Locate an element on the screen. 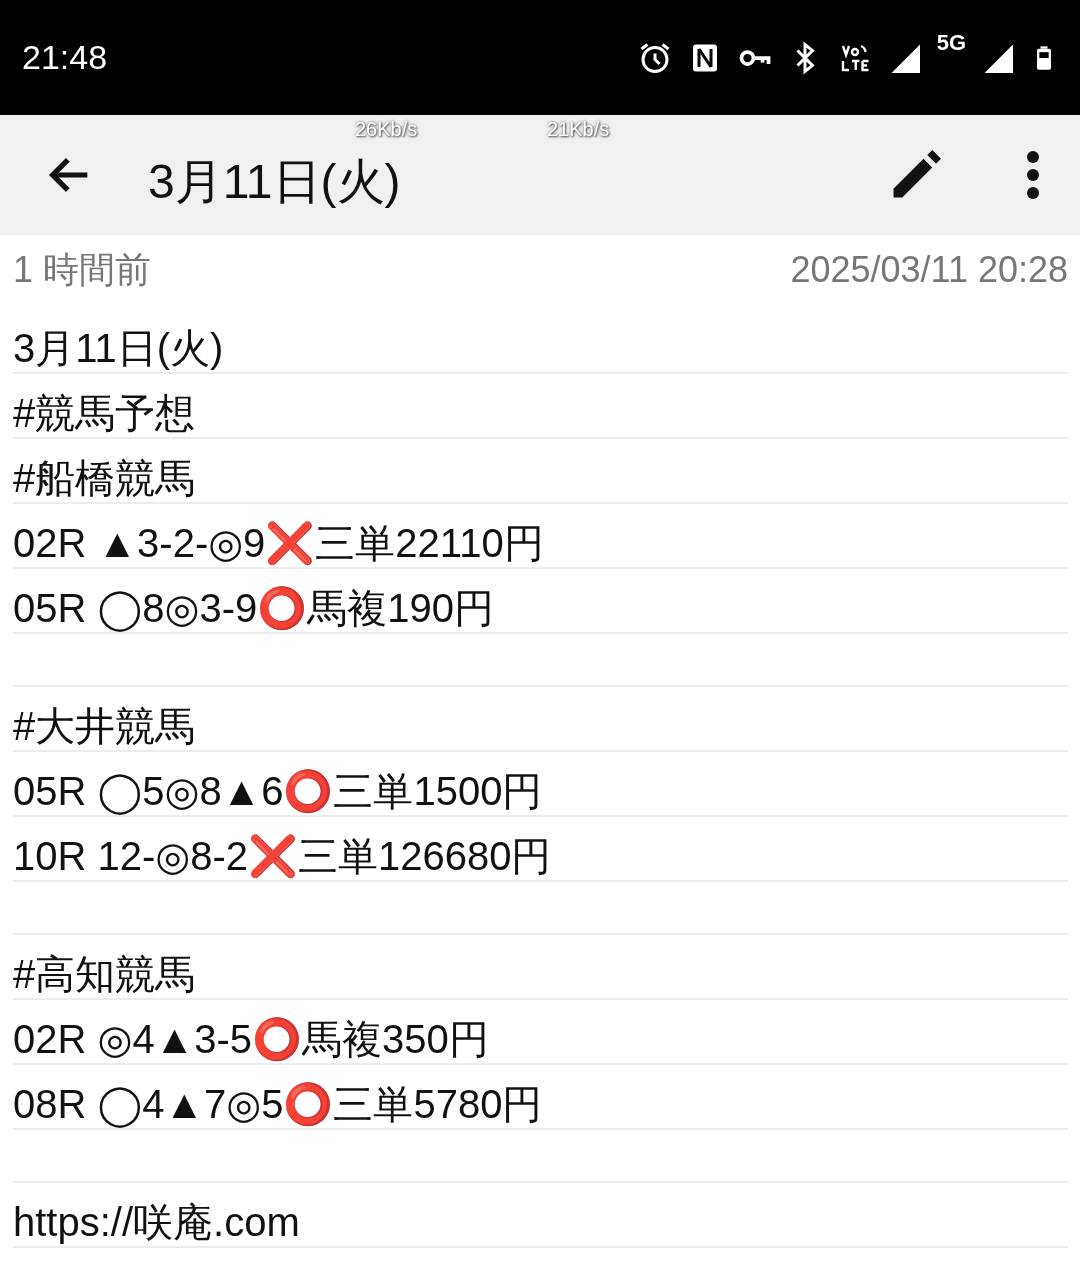 The height and width of the screenshot is (1267, 1080). note-line: 05R ◯8◎3-9⭕馬複190円 is located at coordinates (253, 608).